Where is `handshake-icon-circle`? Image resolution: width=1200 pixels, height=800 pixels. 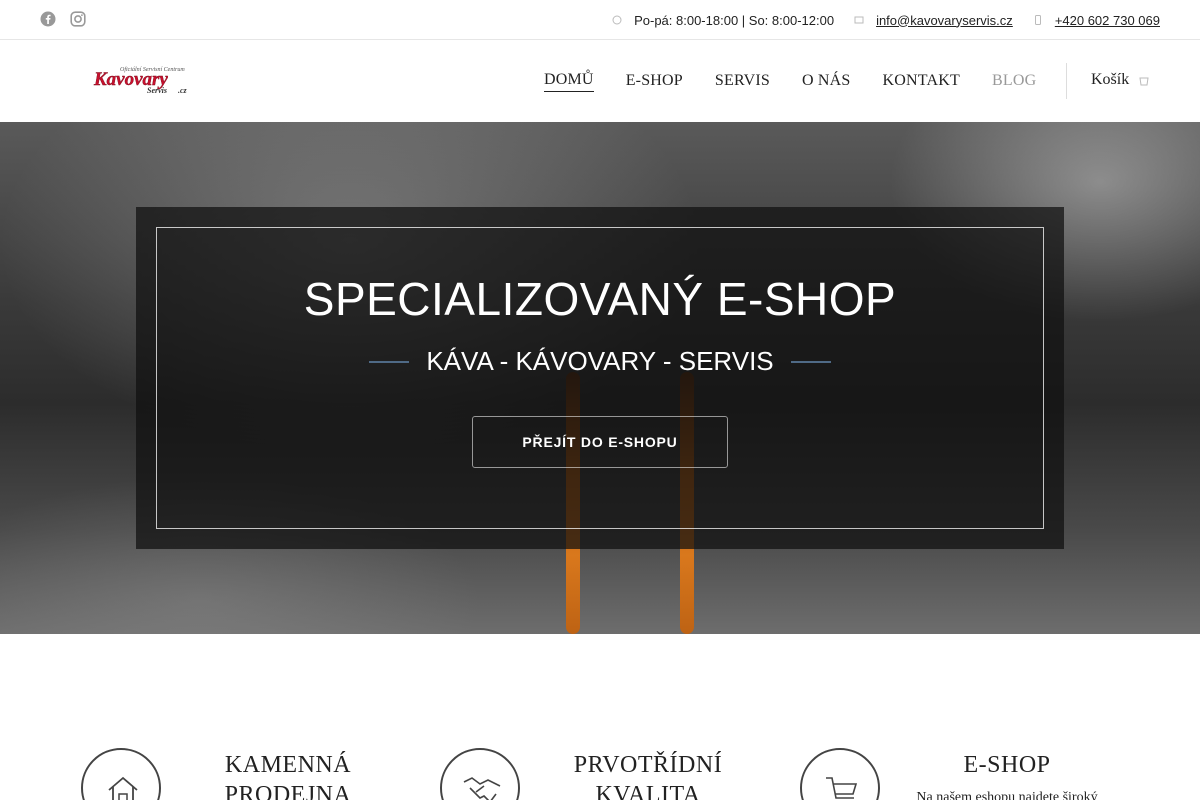 handshake-icon-circle is located at coordinates (480, 774).